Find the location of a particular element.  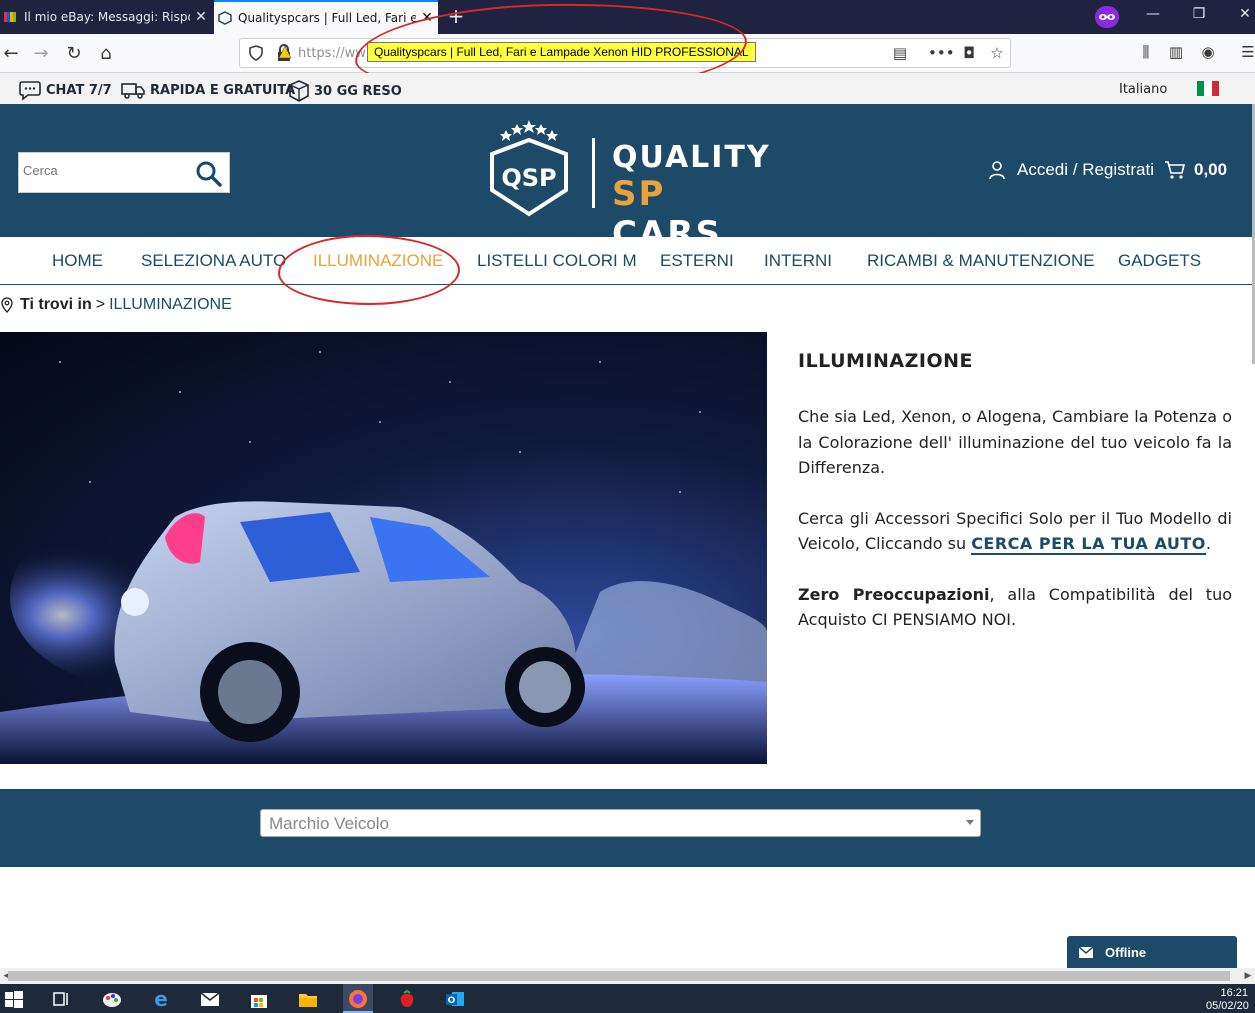

search-box is located at coordinates (124, 172).